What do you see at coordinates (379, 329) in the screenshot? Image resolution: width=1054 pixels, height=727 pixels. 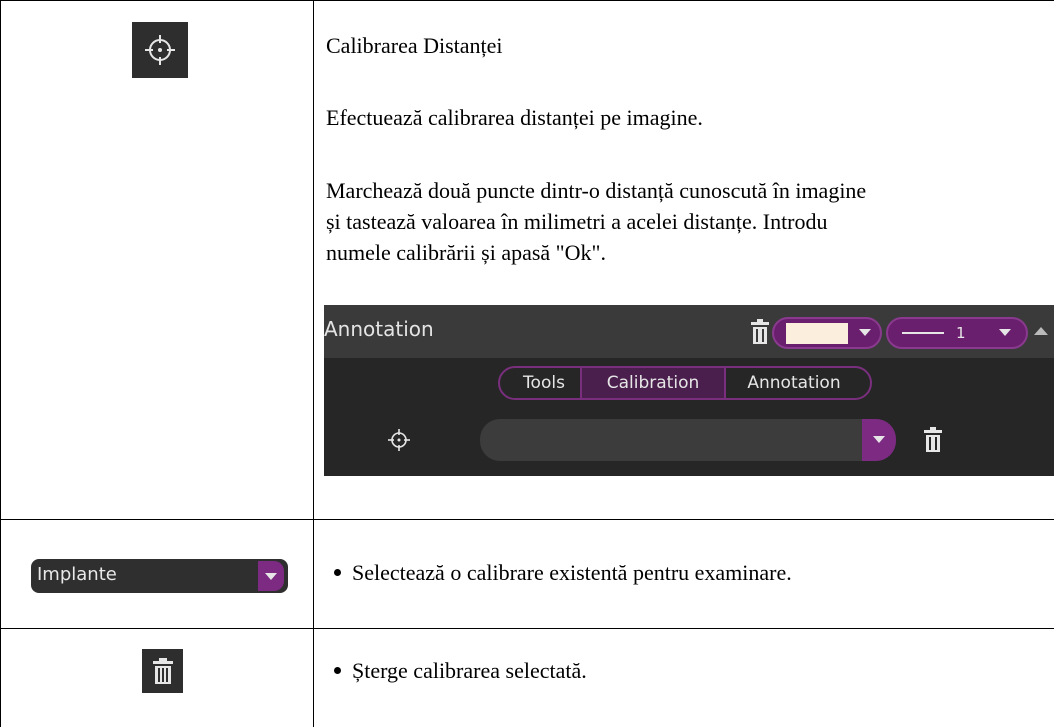 I see `panel-title: Annotation` at bounding box center [379, 329].